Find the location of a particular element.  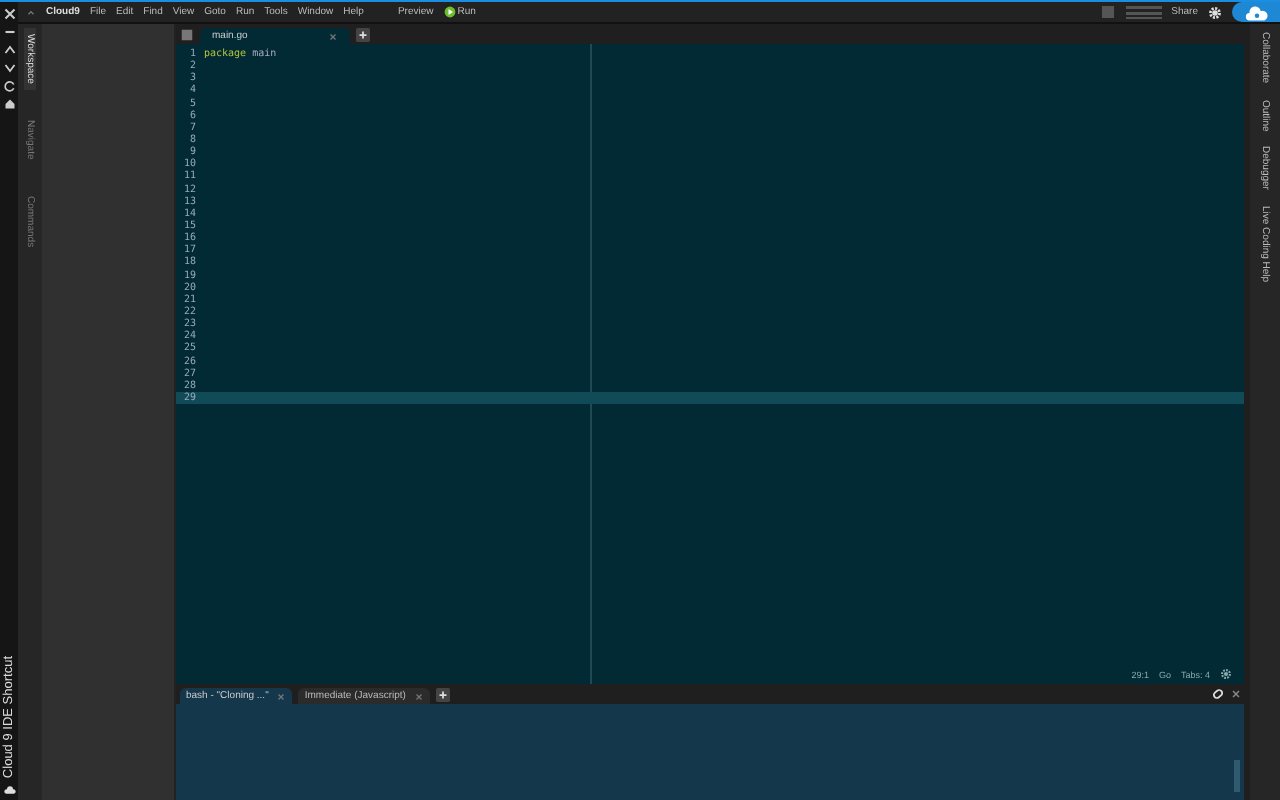

cloud-icon is located at coordinates (9, 790).